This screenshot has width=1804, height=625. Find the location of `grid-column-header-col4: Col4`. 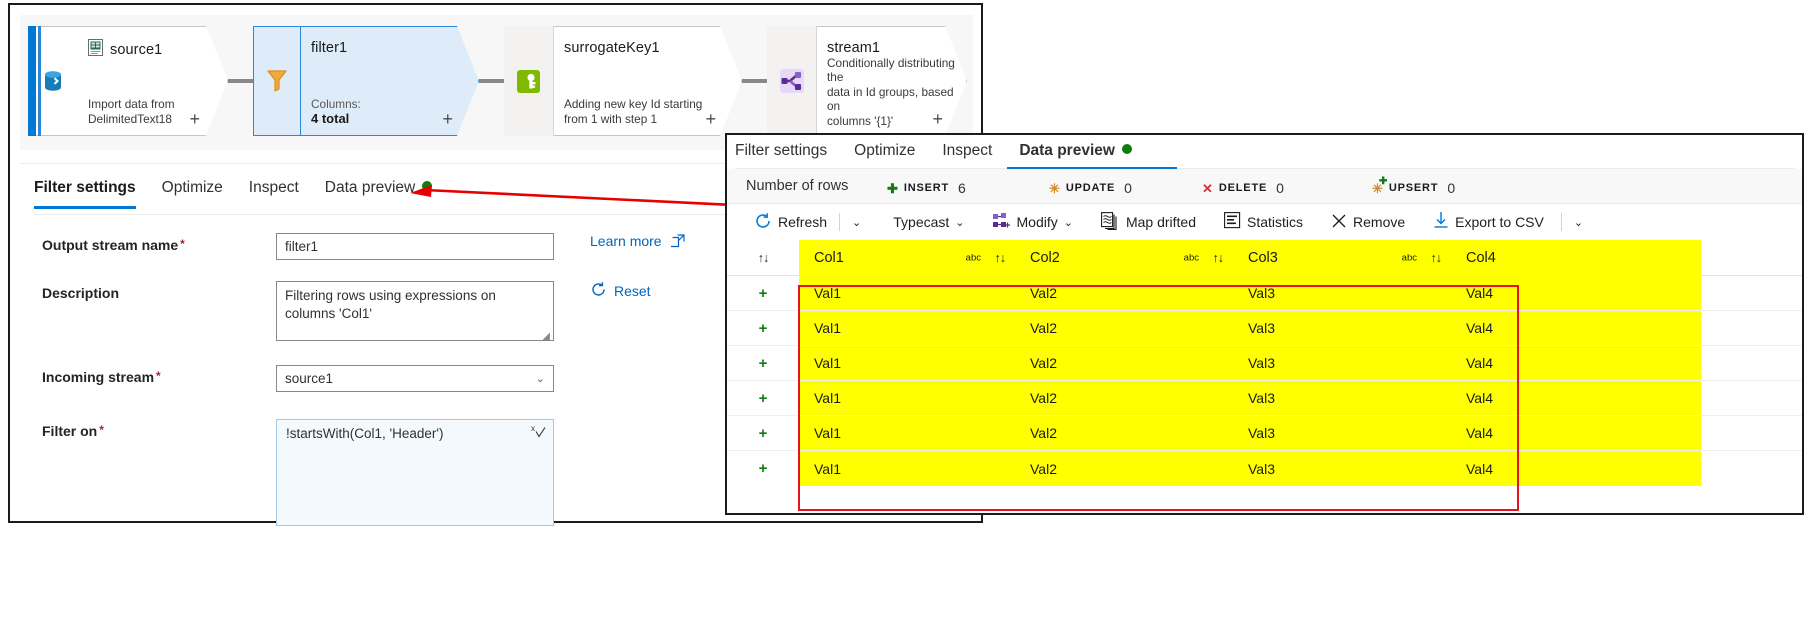

grid-column-header-col4: Col4 is located at coordinates (1576, 257).